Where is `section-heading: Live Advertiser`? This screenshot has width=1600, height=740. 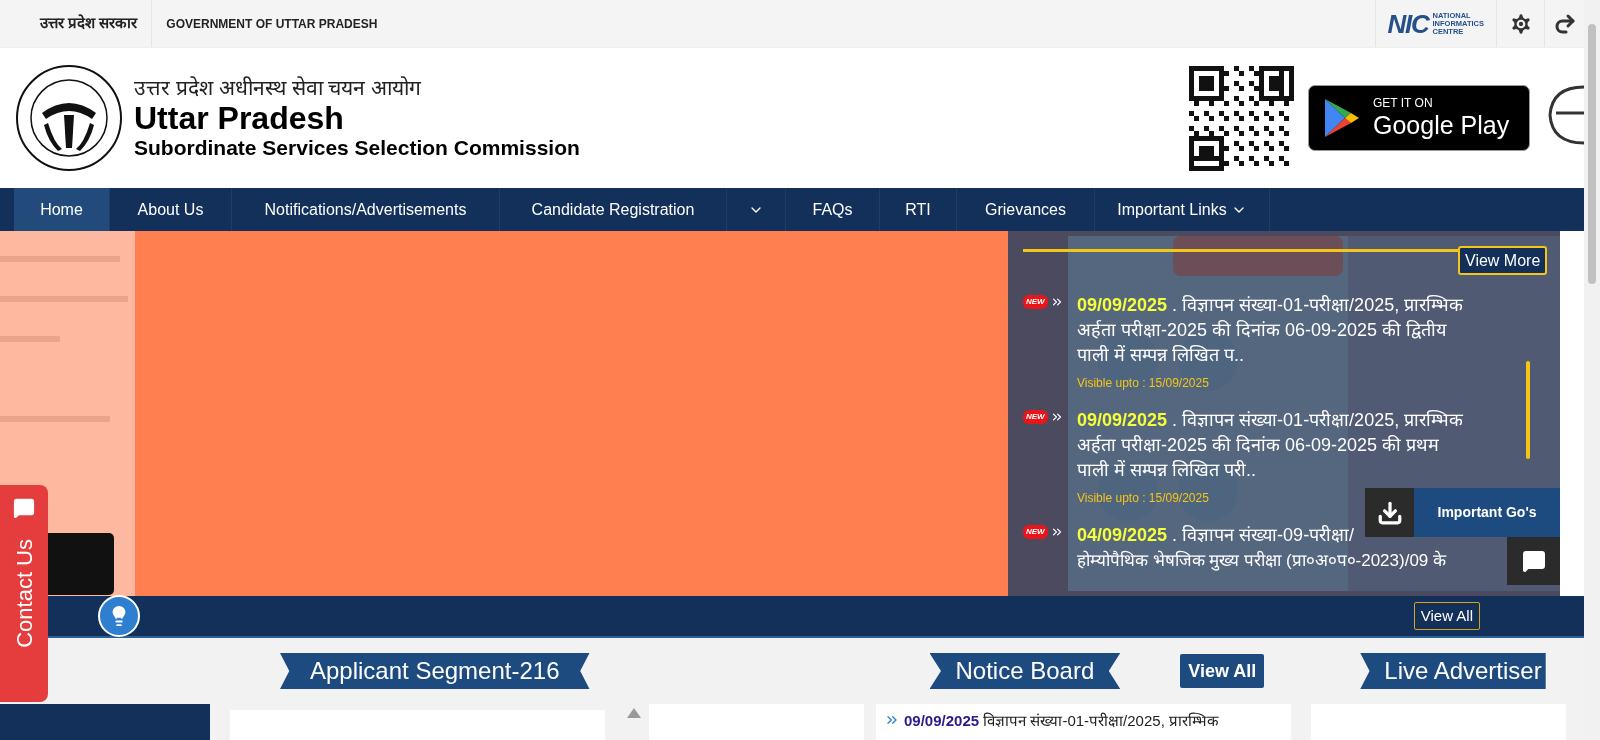 section-heading: Live Advertiser is located at coordinates (1453, 671).